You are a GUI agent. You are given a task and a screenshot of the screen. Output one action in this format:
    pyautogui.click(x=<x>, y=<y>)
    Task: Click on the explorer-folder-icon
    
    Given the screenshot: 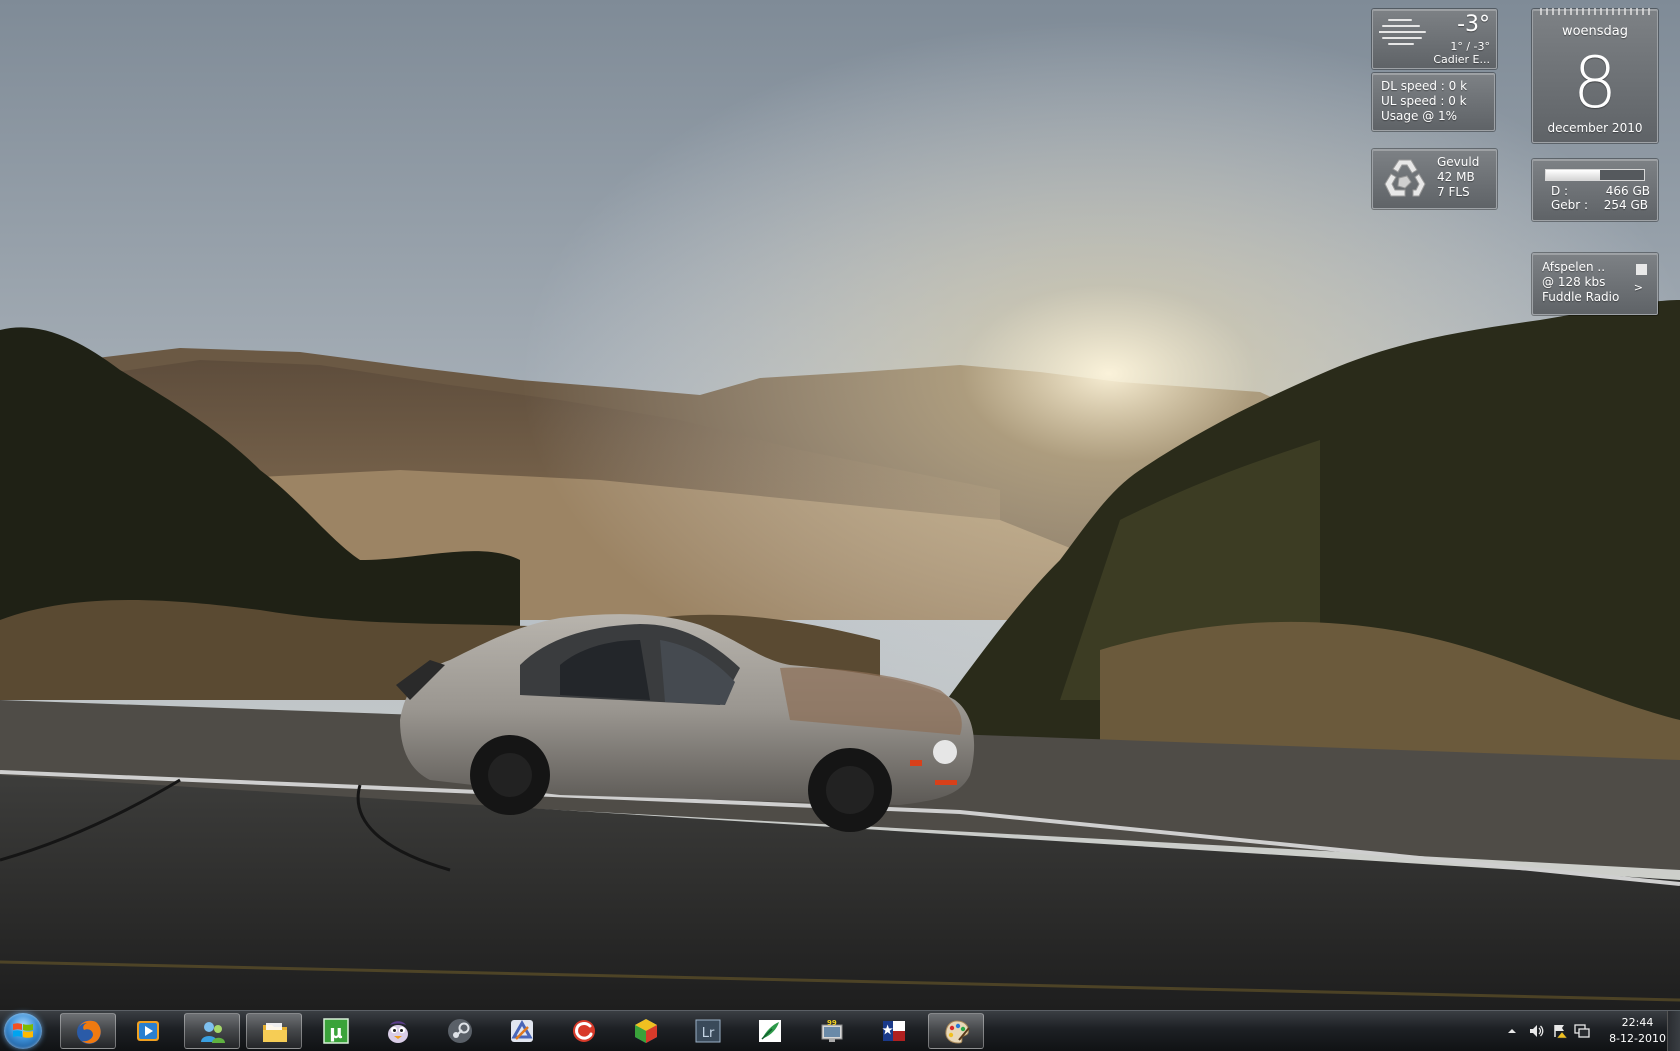 What is the action you would take?
    pyautogui.click(x=275, y=1032)
    